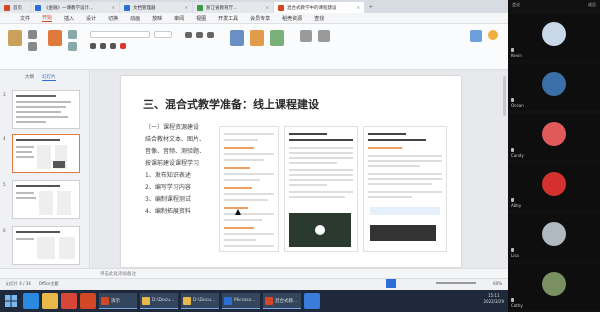  What do you see at coordinates (25, 18) in the screenshot?
I see `menu-file: 文件` at bounding box center [25, 18].